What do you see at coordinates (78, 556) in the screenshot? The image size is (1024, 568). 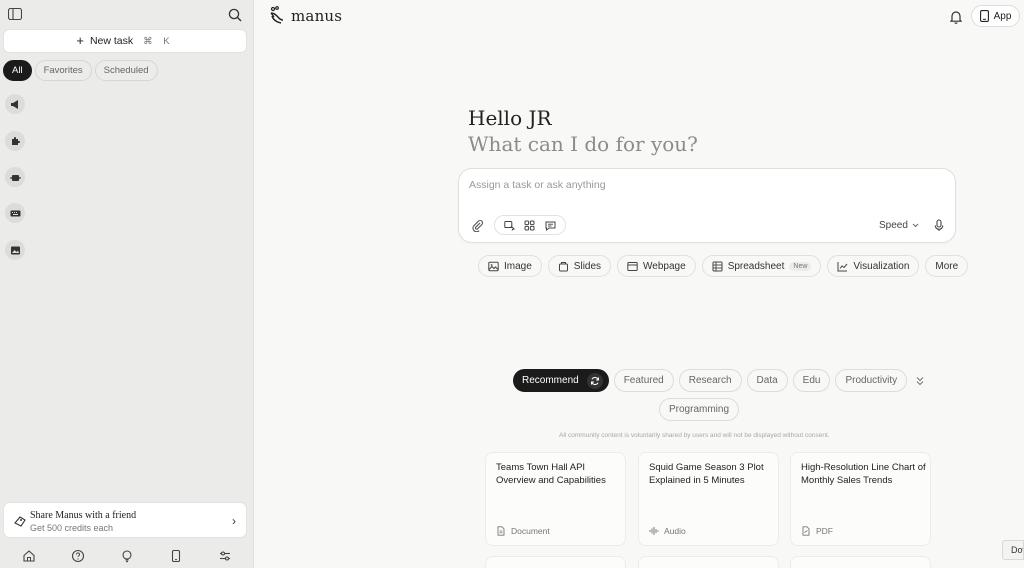 I see `help-icon` at bounding box center [78, 556].